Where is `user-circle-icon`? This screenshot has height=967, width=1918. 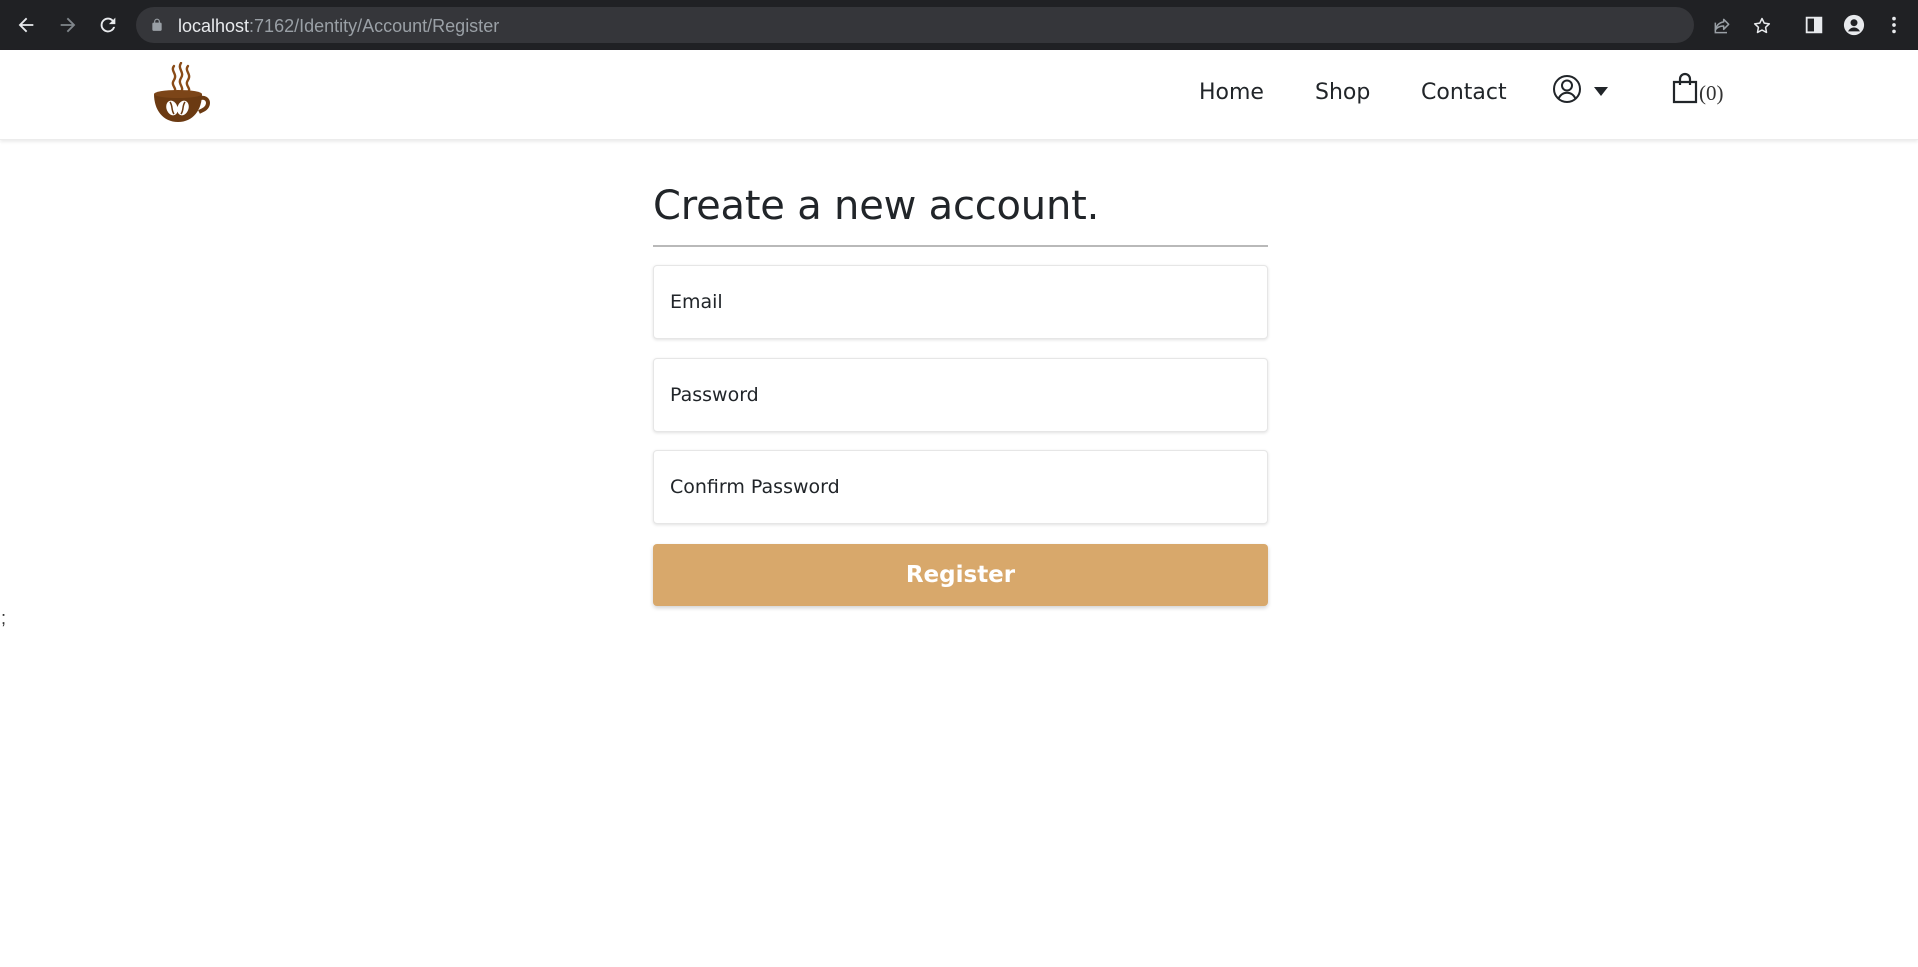 user-circle-icon is located at coordinates (1567, 89).